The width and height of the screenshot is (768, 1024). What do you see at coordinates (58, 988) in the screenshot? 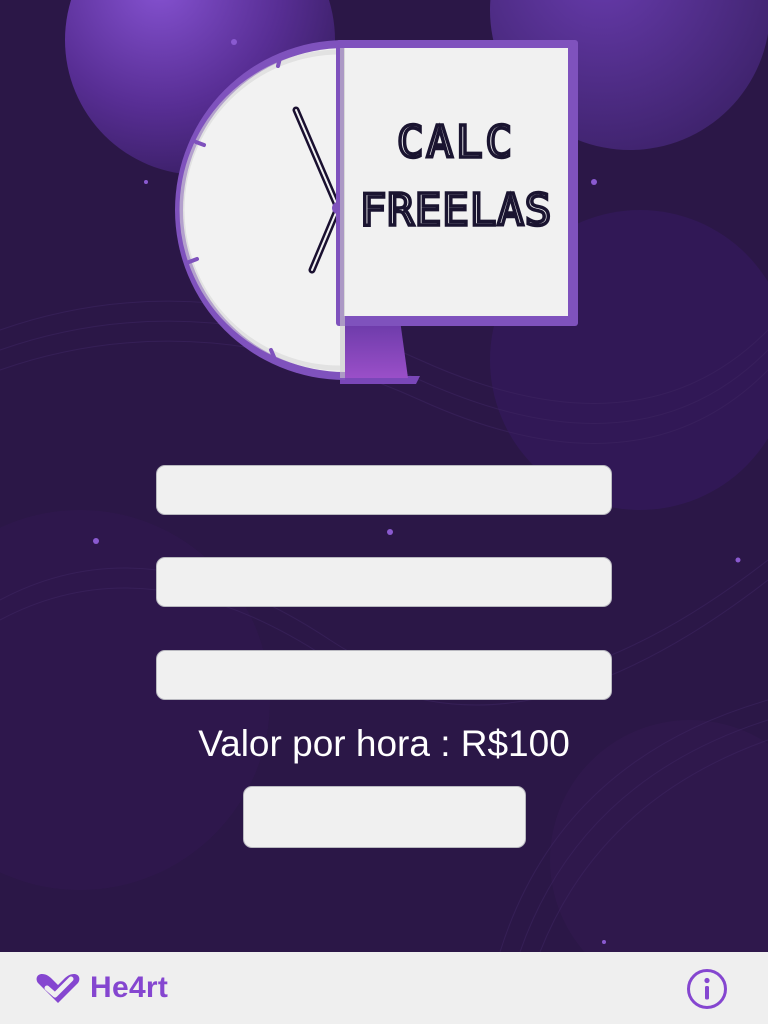
I see `he4rt-logo-icon` at bounding box center [58, 988].